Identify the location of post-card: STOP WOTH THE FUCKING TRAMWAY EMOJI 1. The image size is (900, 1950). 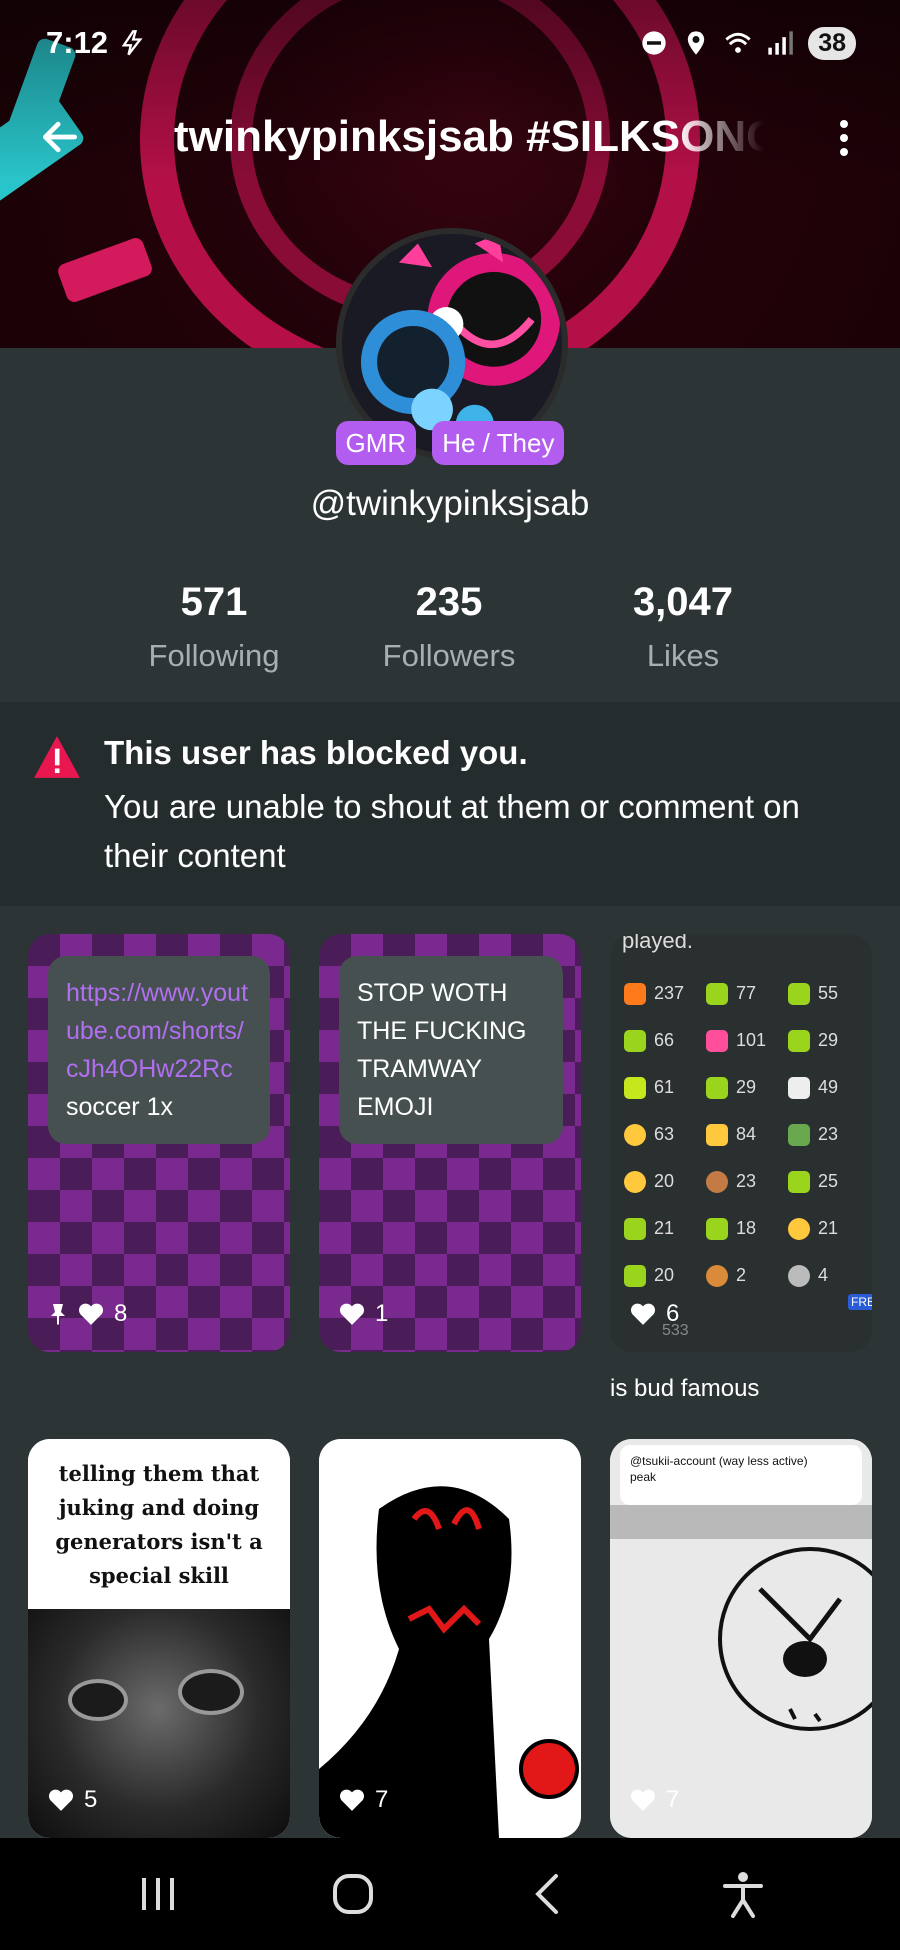
(450, 1143).